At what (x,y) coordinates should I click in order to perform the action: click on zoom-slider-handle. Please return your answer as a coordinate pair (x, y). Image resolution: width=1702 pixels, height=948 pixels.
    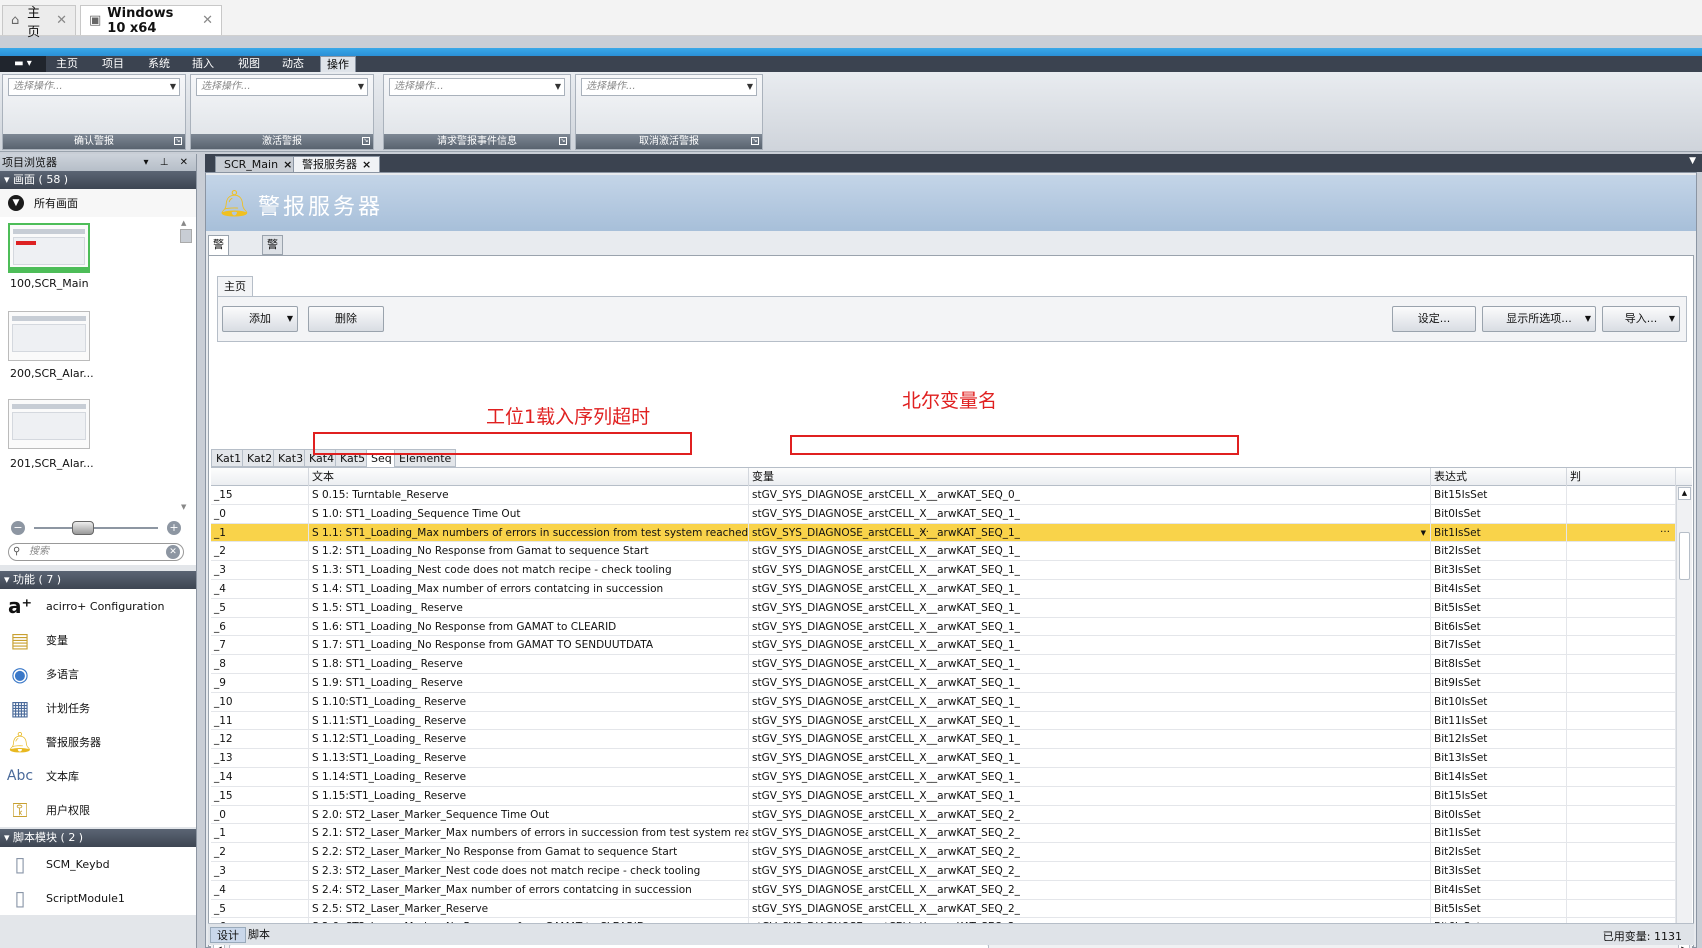
    Looking at the image, I should click on (83, 528).